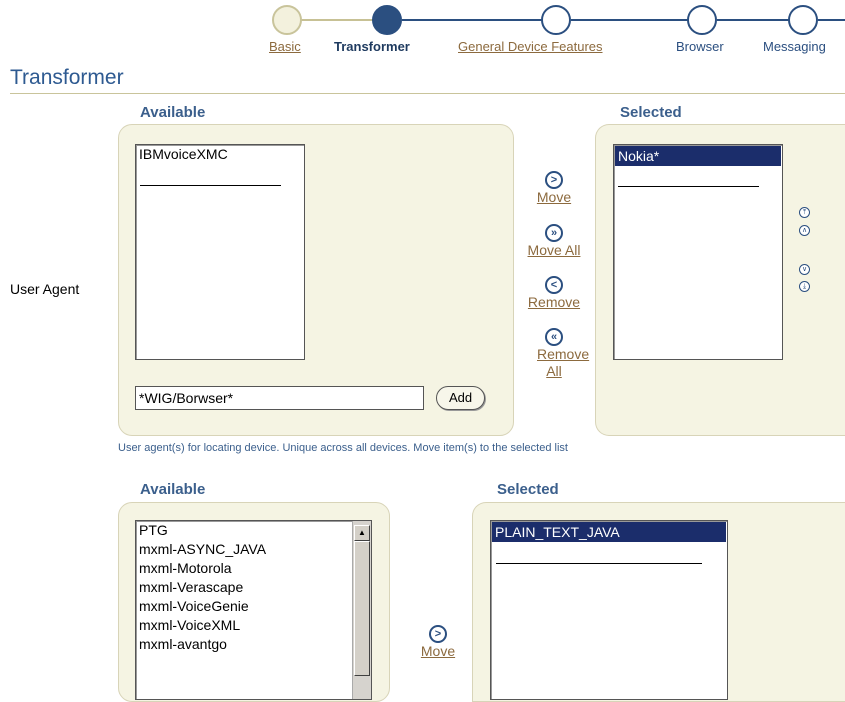 The image size is (845, 702). What do you see at coordinates (530, 46) in the screenshot?
I see `step-general-device-features-link: General Device Features` at bounding box center [530, 46].